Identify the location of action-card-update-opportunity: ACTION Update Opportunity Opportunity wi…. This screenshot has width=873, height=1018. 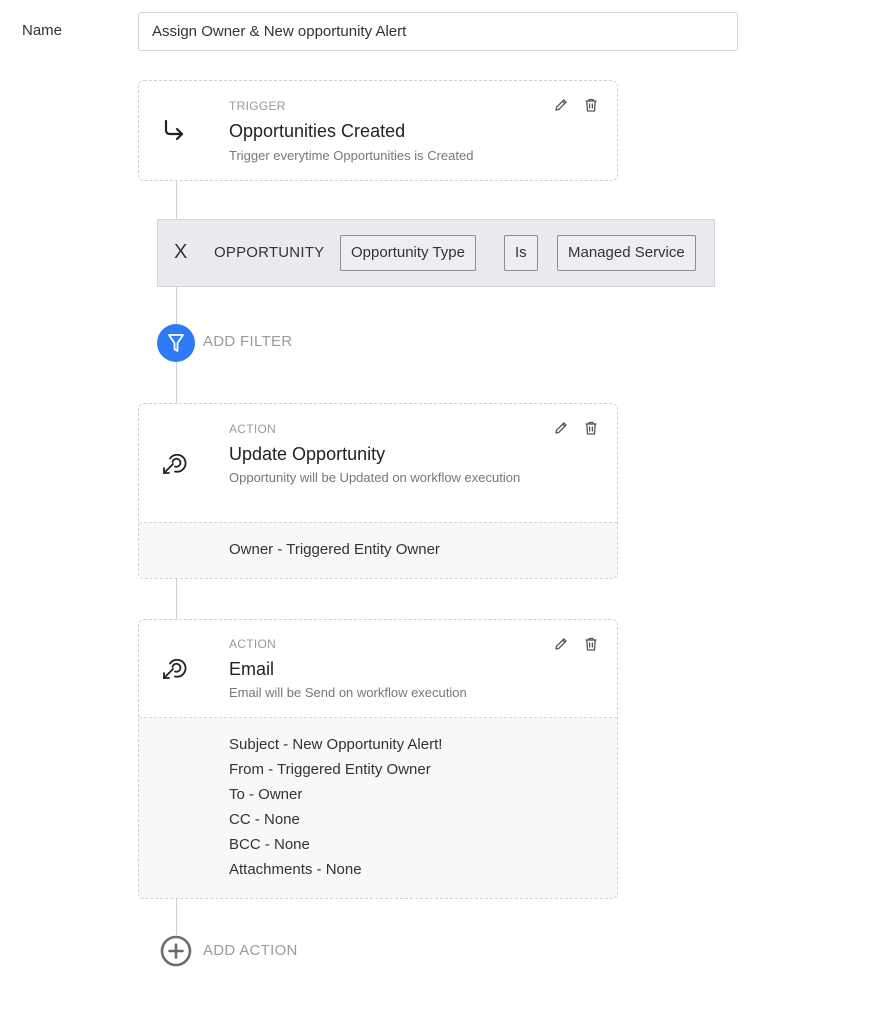
(378, 491).